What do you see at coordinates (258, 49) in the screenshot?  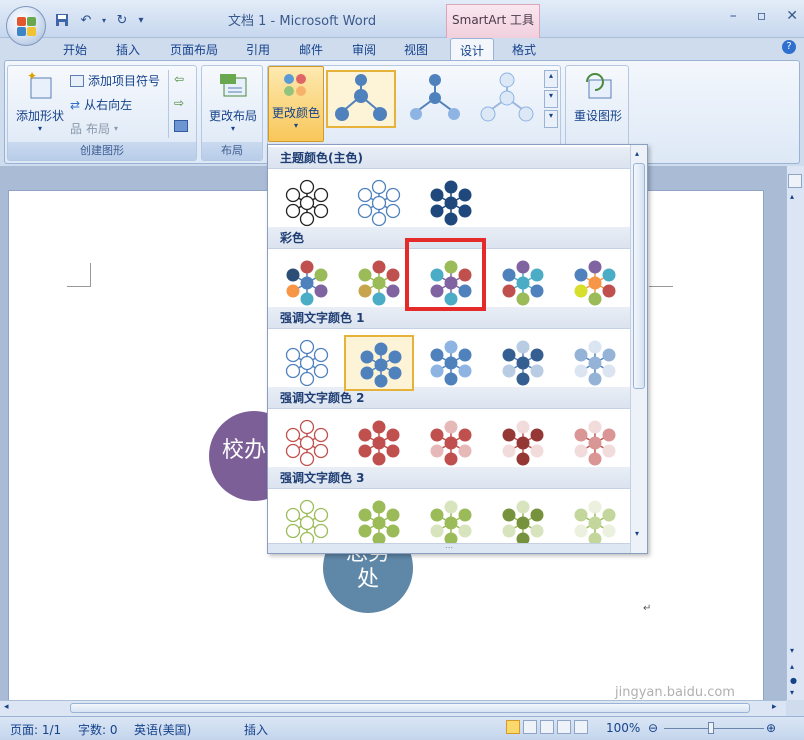 I see `tab-references: 引用` at bounding box center [258, 49].